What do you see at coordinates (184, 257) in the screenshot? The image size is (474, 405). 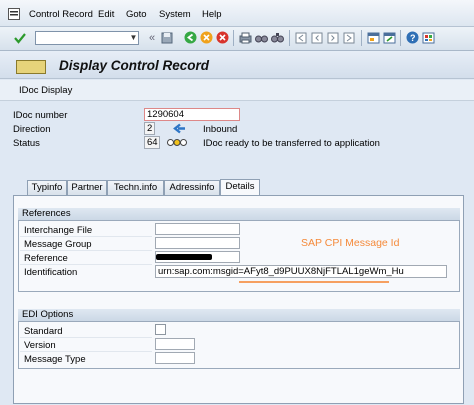 I see `redaction-mark` at bounding box center [184, 257].